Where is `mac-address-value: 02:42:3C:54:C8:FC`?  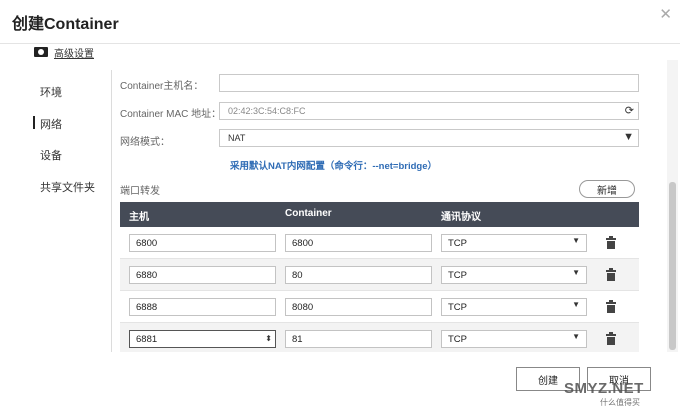 mac-address-value: 02:42:3C:54:C8:FC is located at coordinates (267, 111).